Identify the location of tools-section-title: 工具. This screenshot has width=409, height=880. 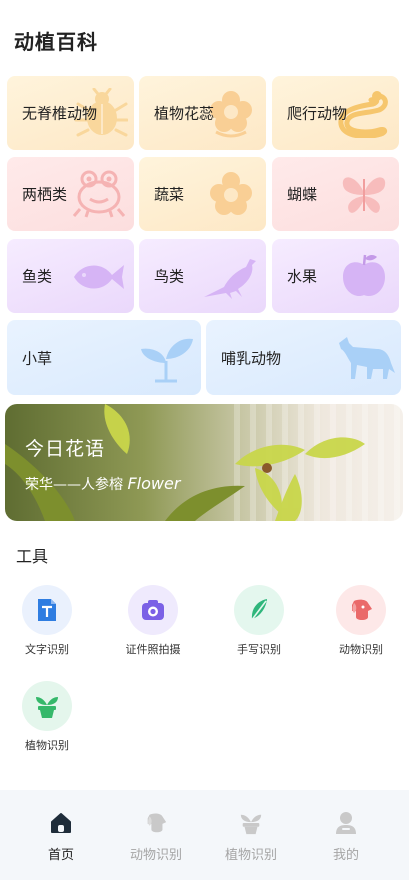
(32, 556).